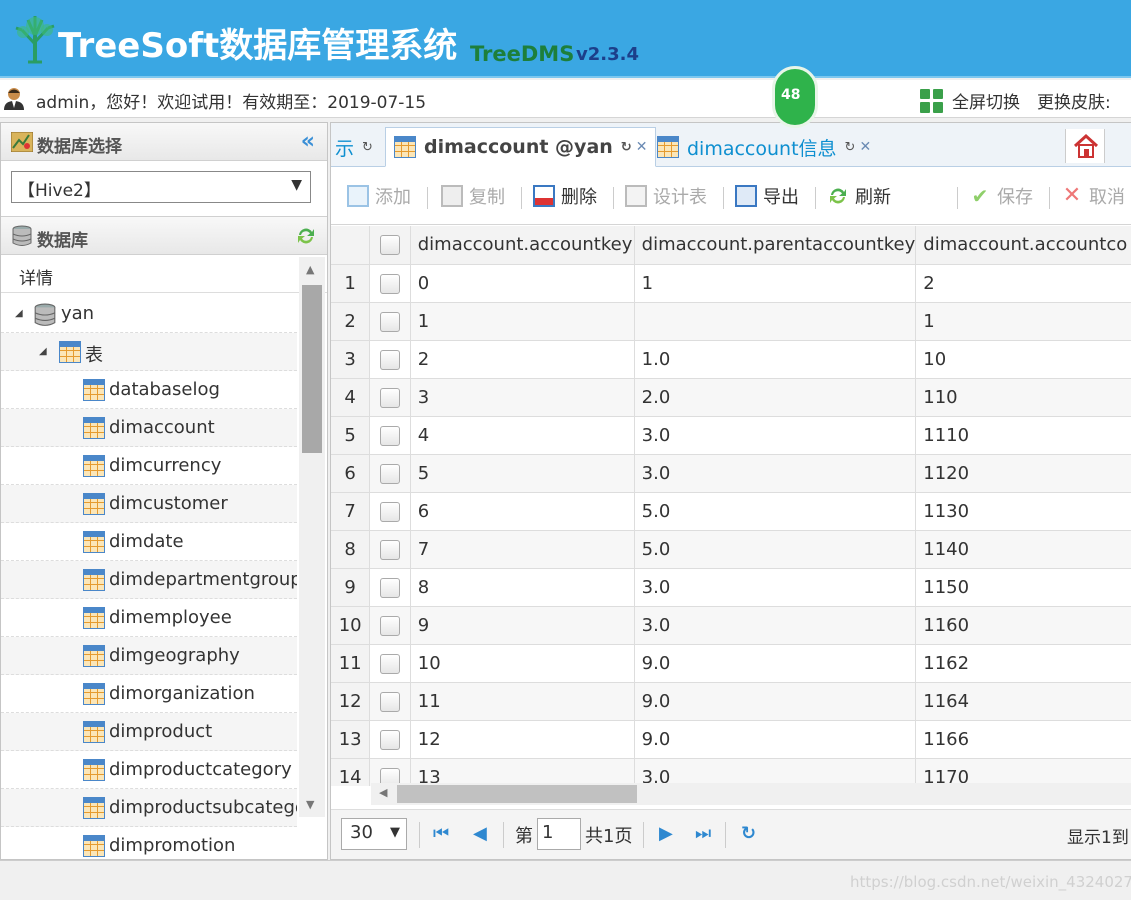 The height and width of the screenshot is (900, 1131). What do you see at coordinates (1023, 587) in the screenshot?
I see `table-cell: 1150` at bounding box center [1023, 587].